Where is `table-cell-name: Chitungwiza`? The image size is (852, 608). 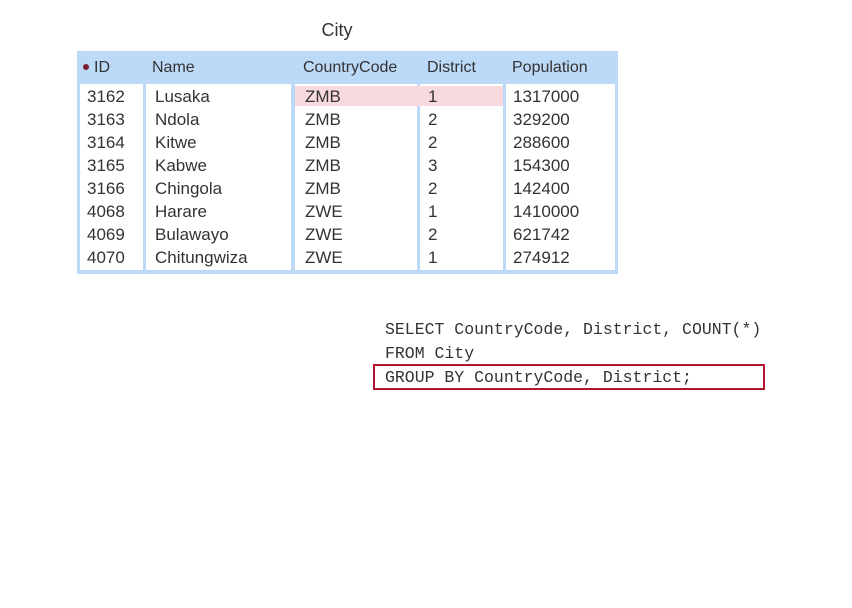 table-cell-name: Chitungwiza is located at coordinates (201, 257).